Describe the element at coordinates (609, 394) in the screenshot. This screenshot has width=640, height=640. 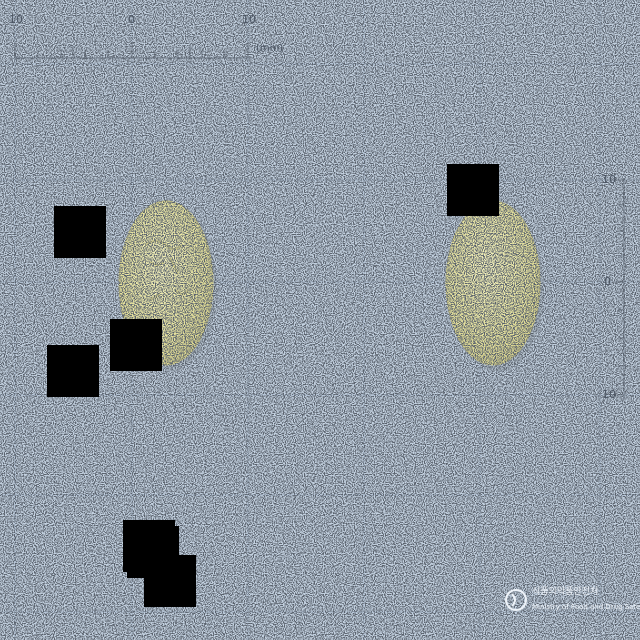
I see `right-scale-label-bottom: 10` at that location.